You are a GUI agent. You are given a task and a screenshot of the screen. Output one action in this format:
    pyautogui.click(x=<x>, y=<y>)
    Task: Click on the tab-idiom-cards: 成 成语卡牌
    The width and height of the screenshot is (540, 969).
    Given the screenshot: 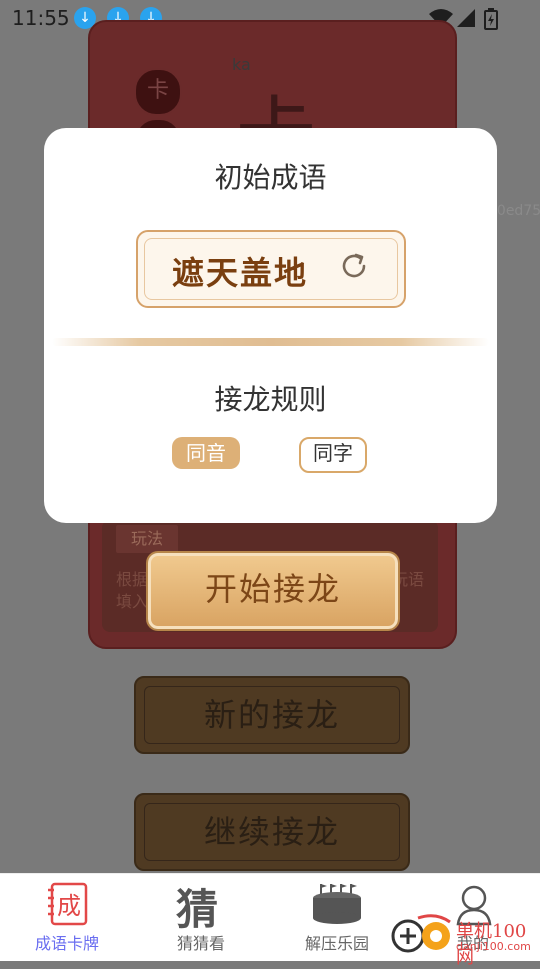 What is the action you would take?
    pyautogui.click(x=67, y=916)
    